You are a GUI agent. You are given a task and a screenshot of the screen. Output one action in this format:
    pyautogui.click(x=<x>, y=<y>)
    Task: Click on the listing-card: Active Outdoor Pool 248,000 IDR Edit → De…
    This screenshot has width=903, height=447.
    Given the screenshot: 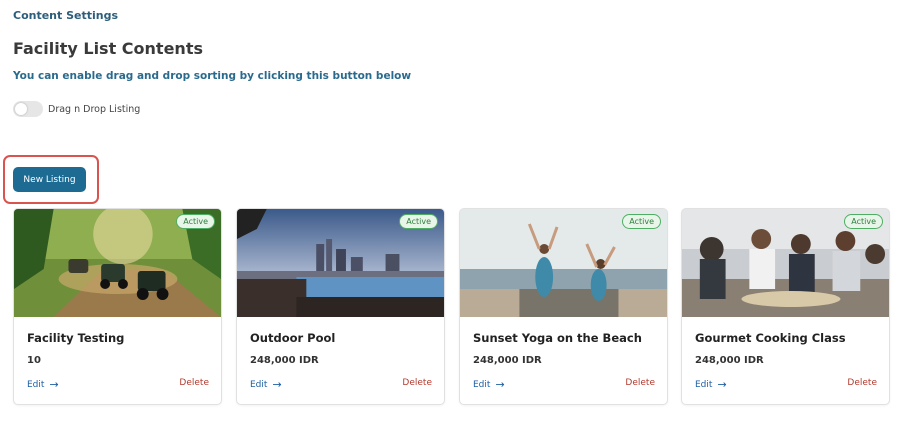 What is the action you would take?
    pyautogui.click(x=340, y=306)
    